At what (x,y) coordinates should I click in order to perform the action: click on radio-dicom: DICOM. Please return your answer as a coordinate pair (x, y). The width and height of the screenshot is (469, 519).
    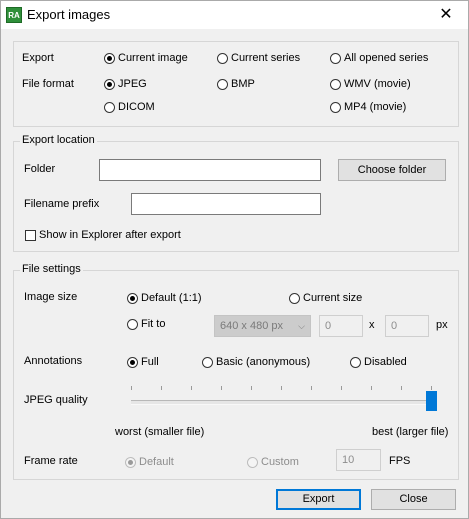
    Looking at the image, I should click on (129, 107).